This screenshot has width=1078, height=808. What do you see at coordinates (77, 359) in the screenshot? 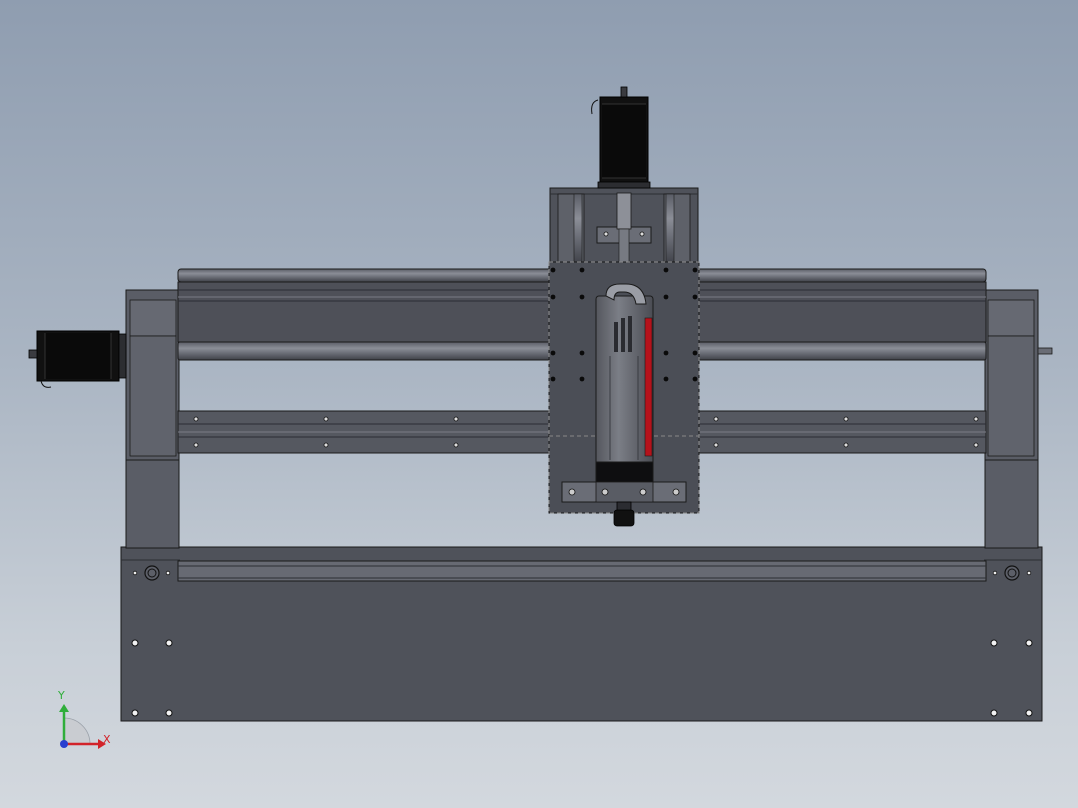
I see `x-stepper-motor` at bounding box center [77, 359].